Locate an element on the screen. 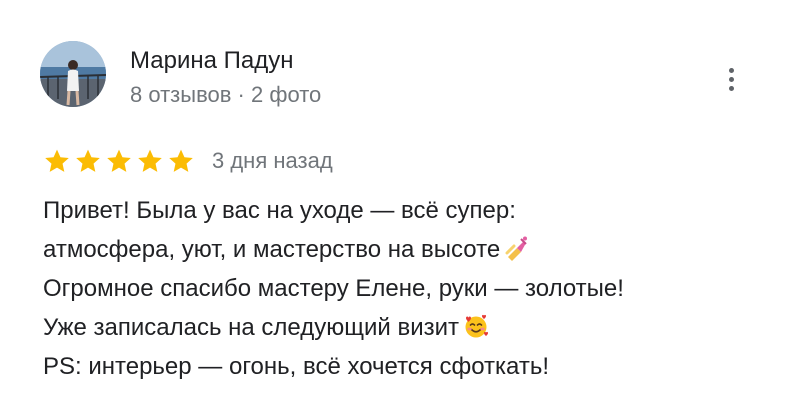 The height and width of the screenshot is (418, 792). author-avatar is located at coordinates (73, 74).